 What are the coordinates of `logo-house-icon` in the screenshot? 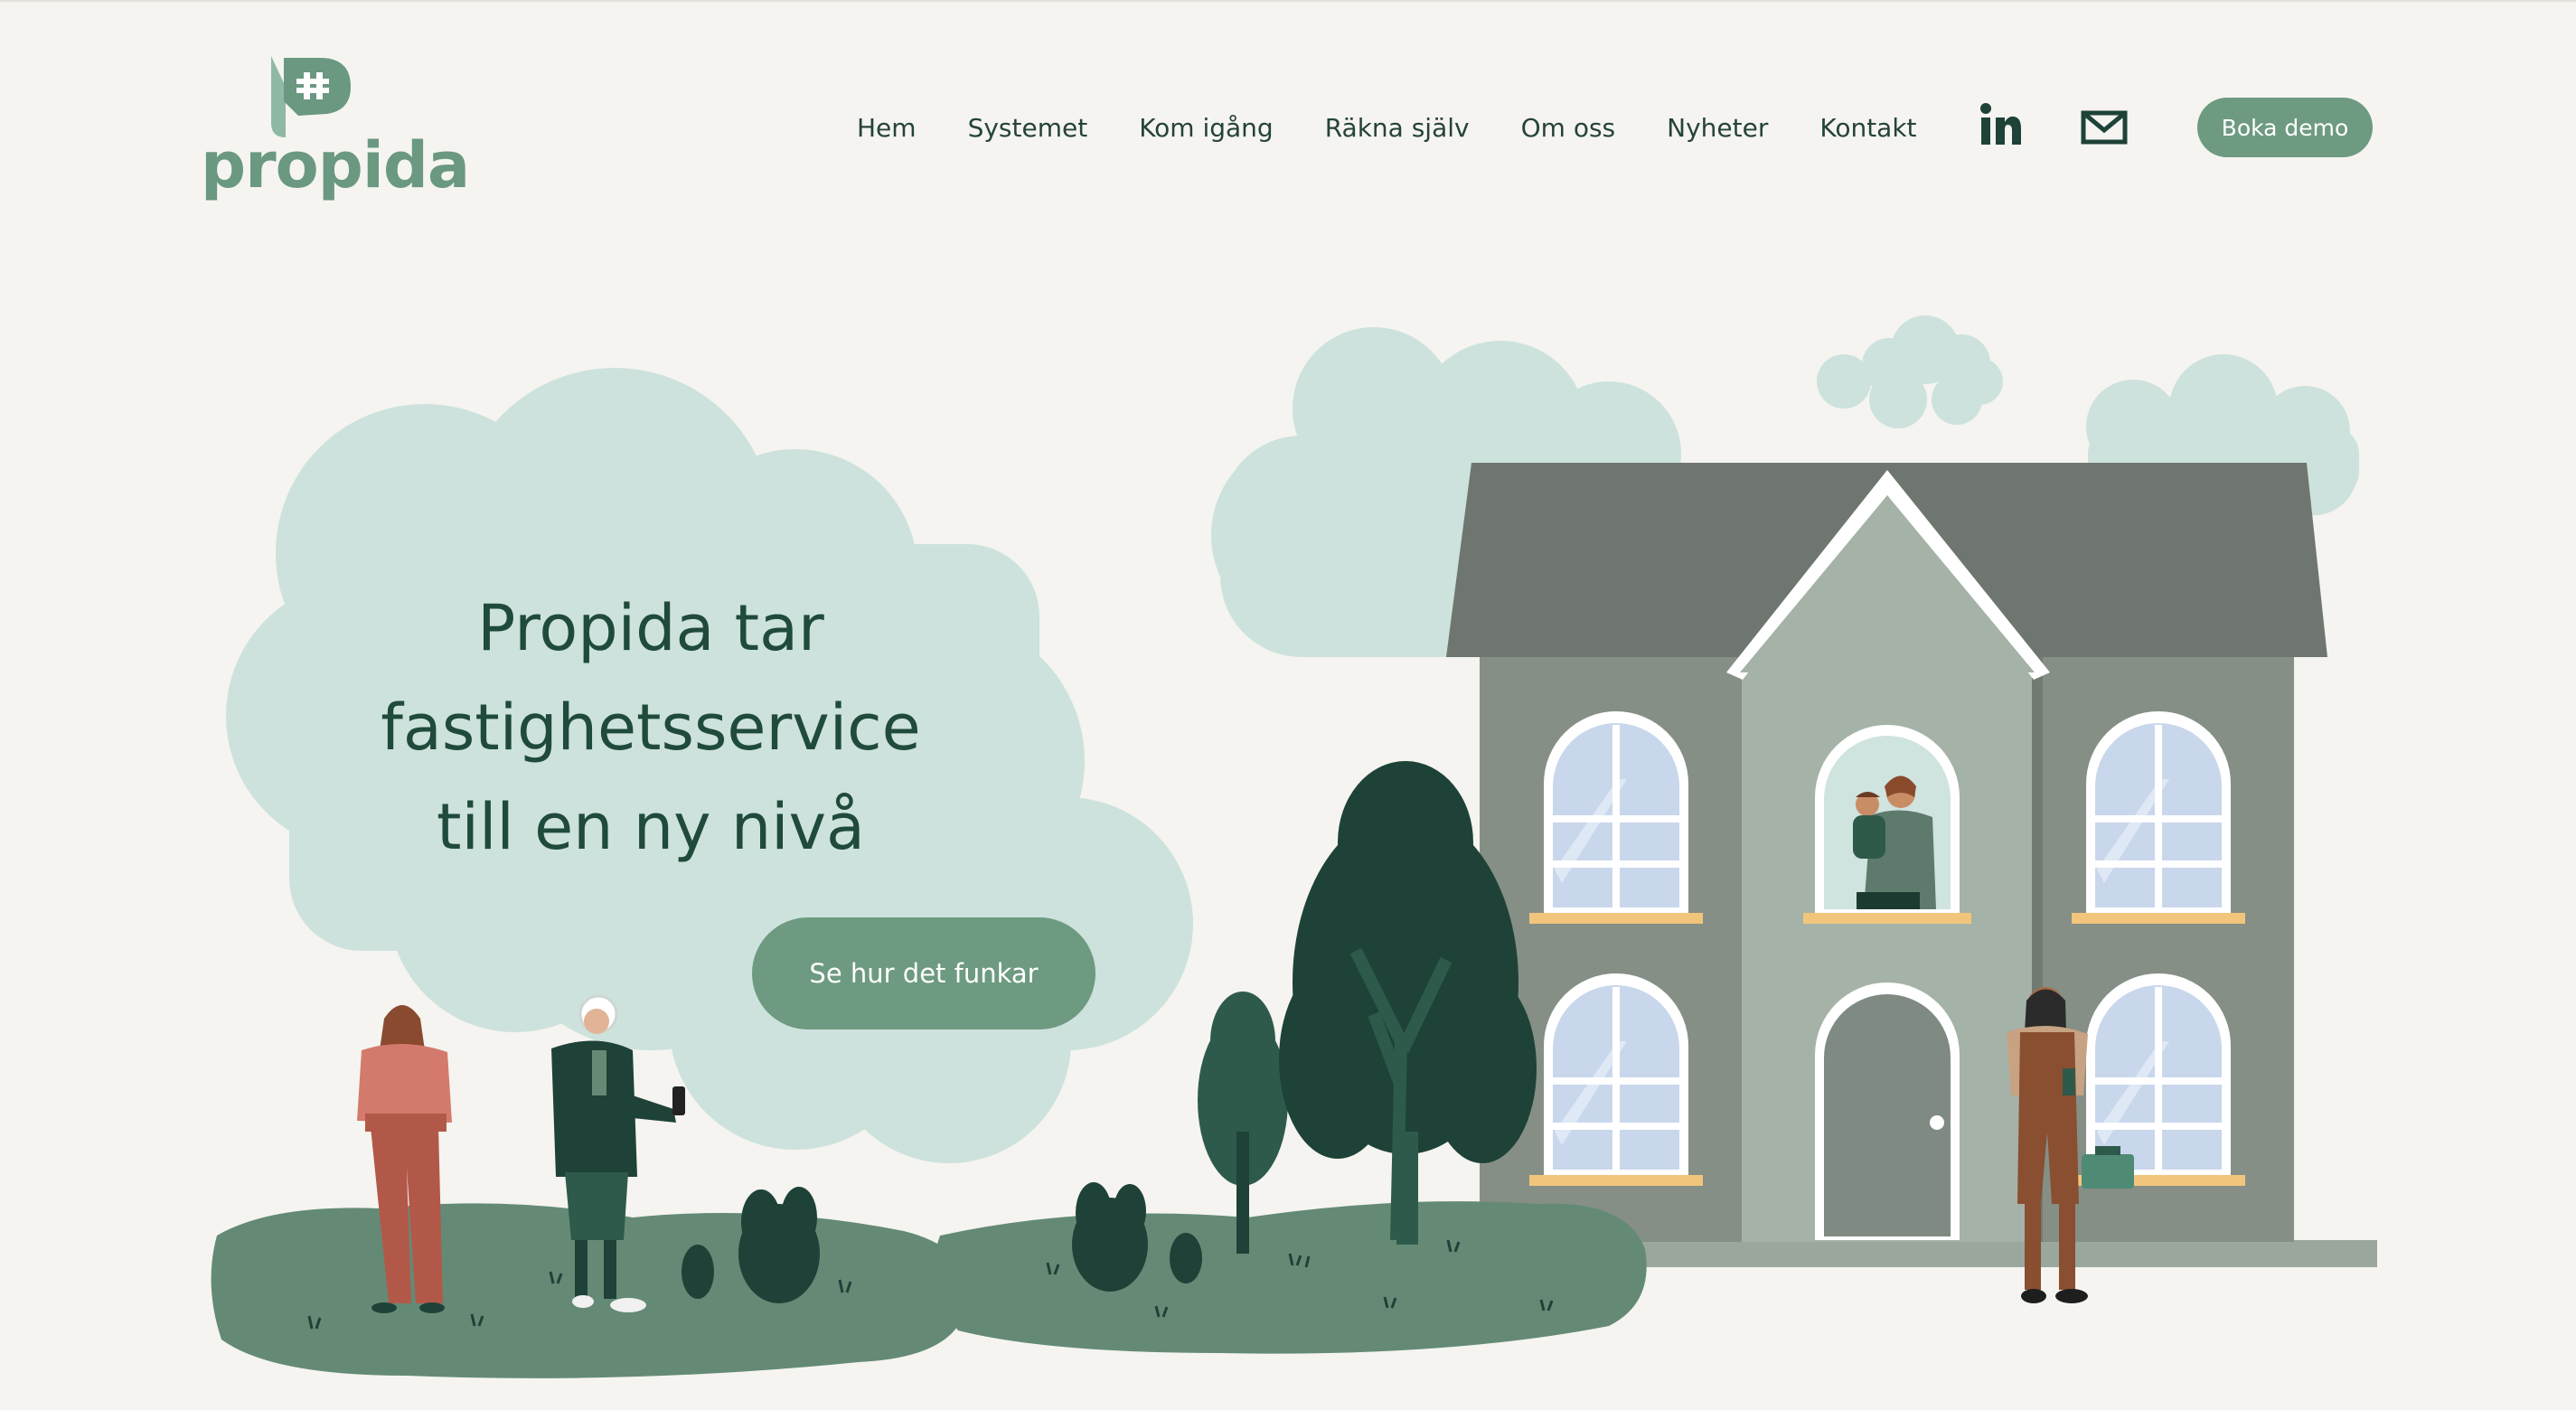 It's located at (311, 96).